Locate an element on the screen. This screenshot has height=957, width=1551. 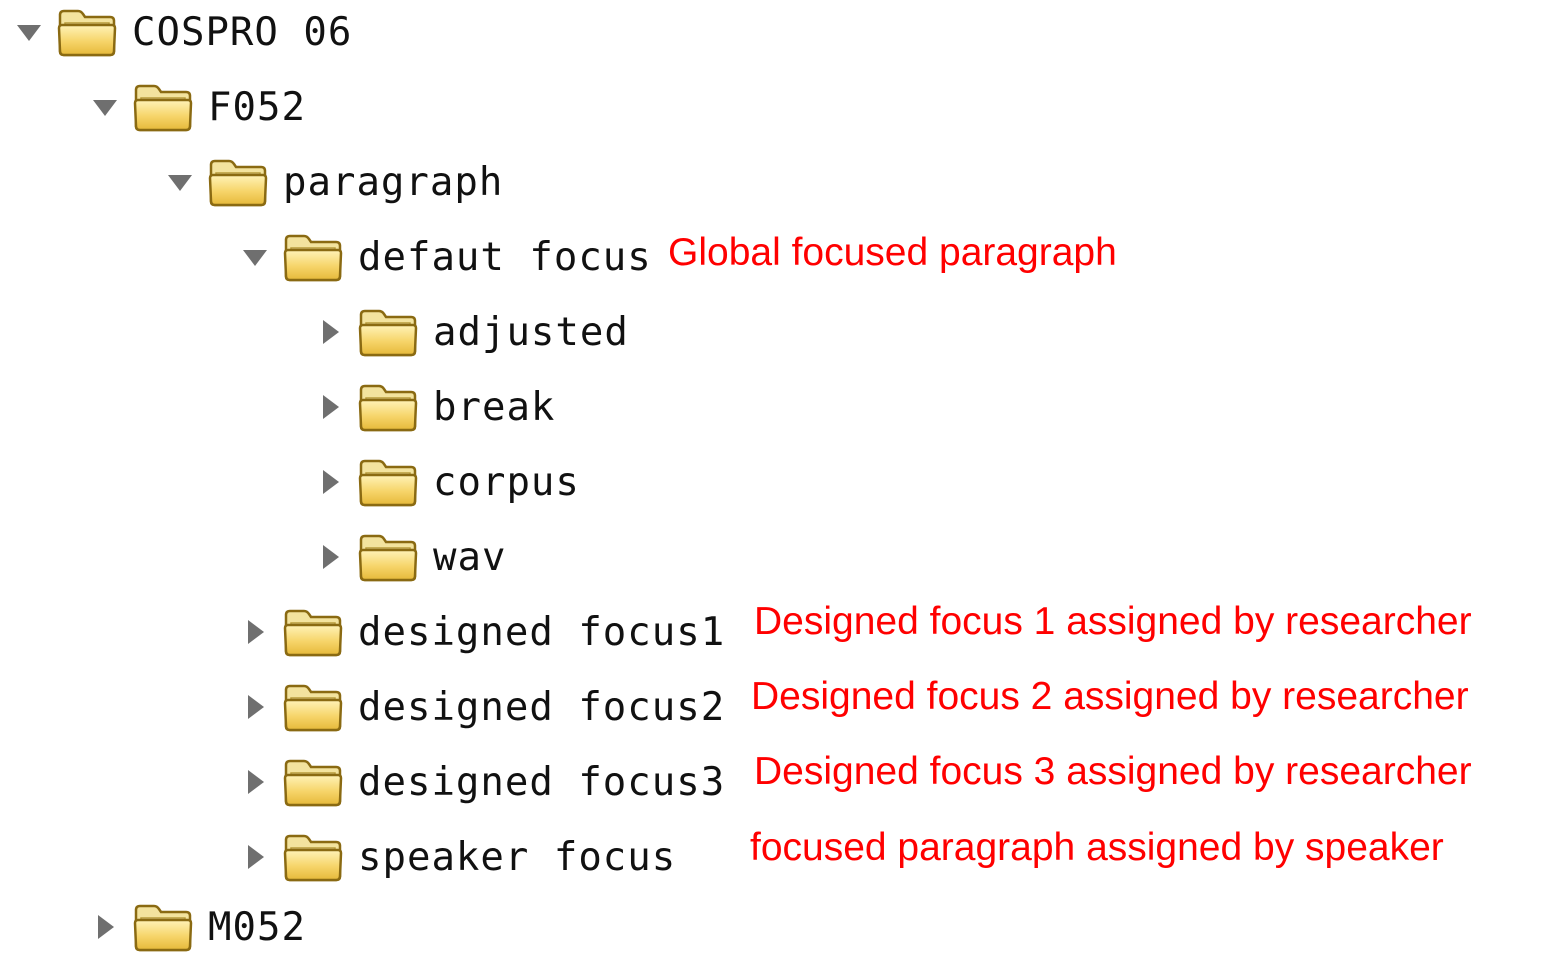
node-label: F052 is located at coordinates (257, 107).